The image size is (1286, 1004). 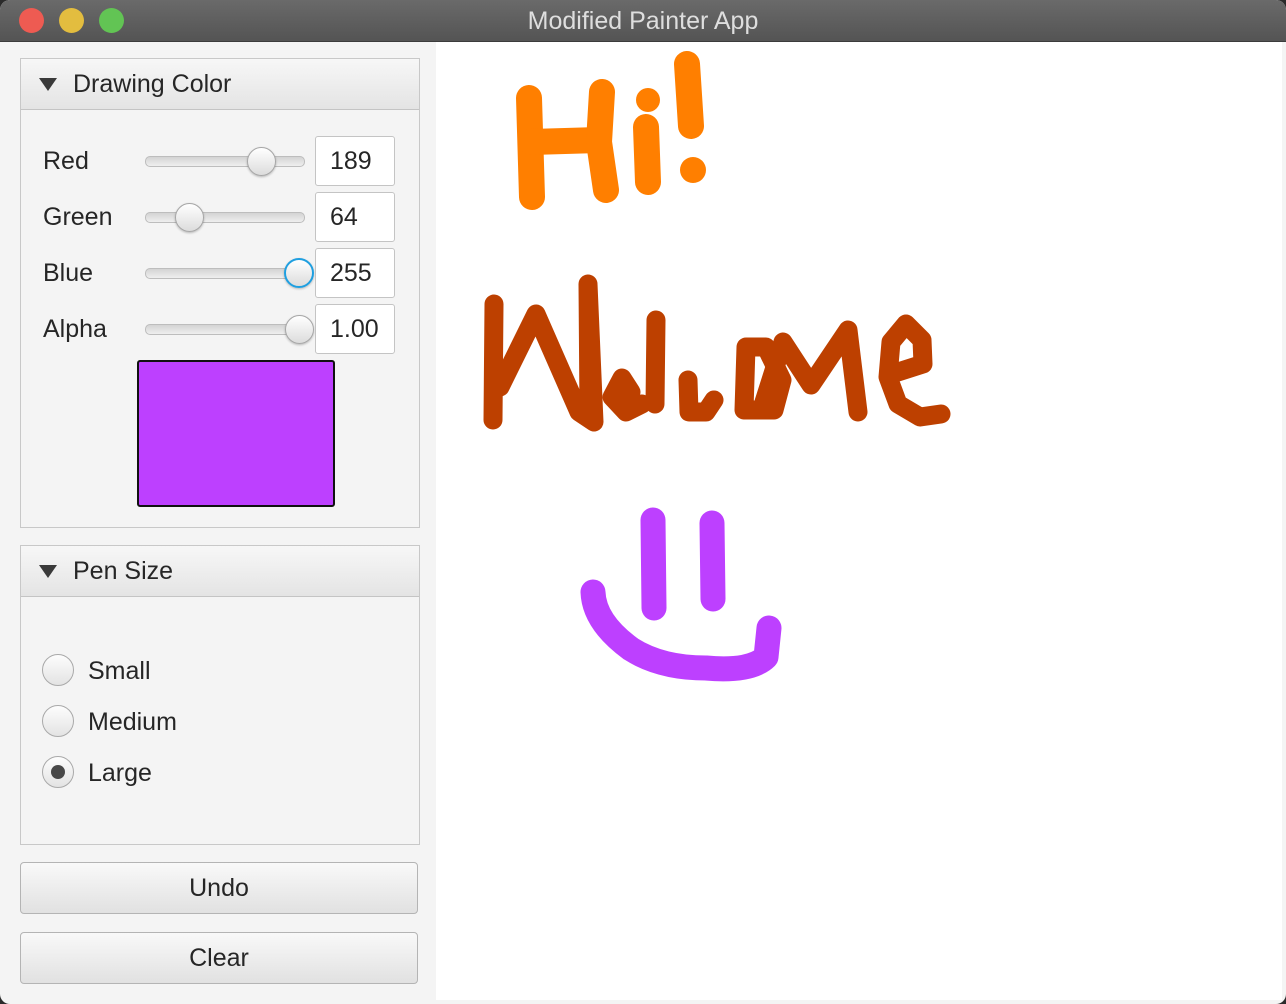 What do you see at coordinates (68, 273) in the screenshot?
I see `blue-label: Blue` at bounding box center [68, 273].